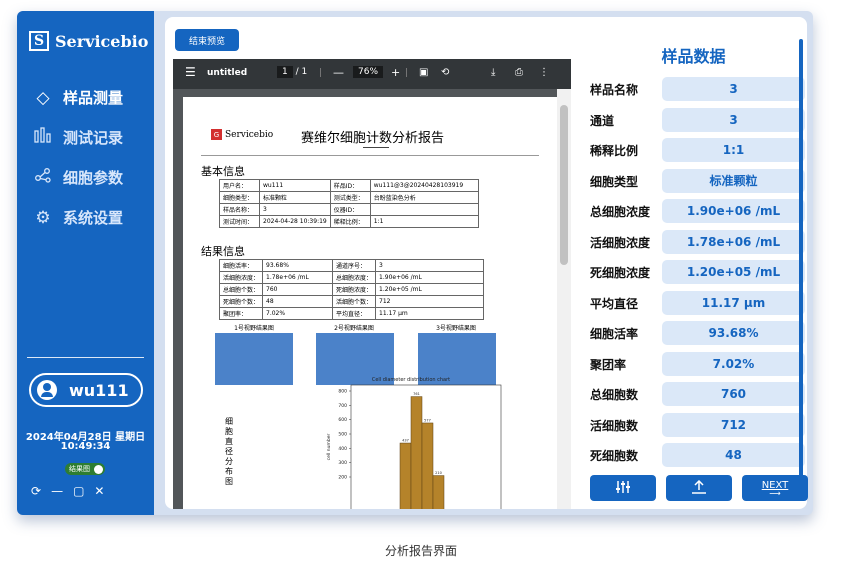  What do you see at coordinates (699, 488) in the screenshot?
I see `export-button` at bounding box center [699, 488].